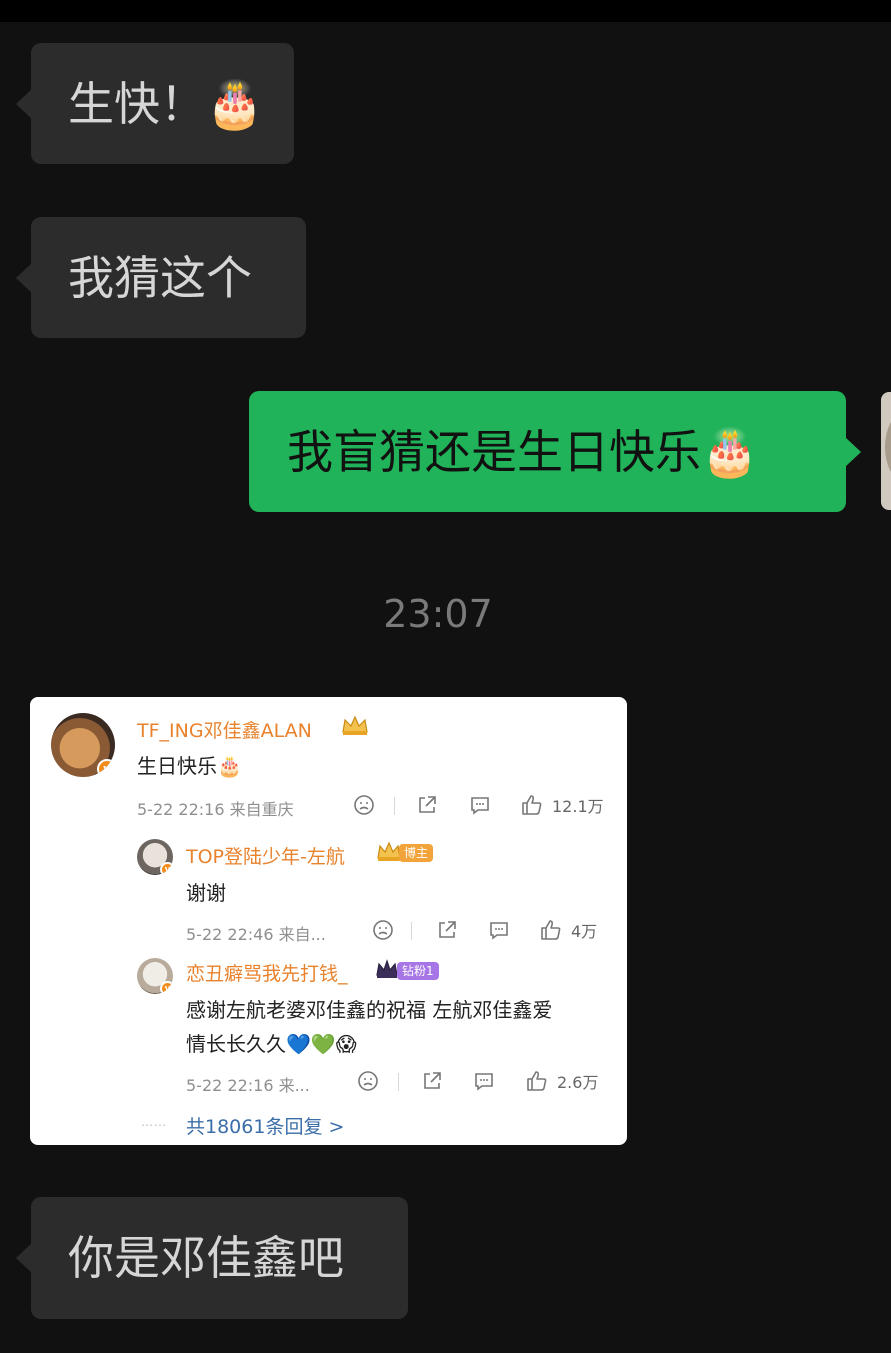 Image resolution: width=891 pixels, height=1353 pixels. Describe the element at coordinates (886, 451) in the screenshot. I see `self-avatar` at that location.